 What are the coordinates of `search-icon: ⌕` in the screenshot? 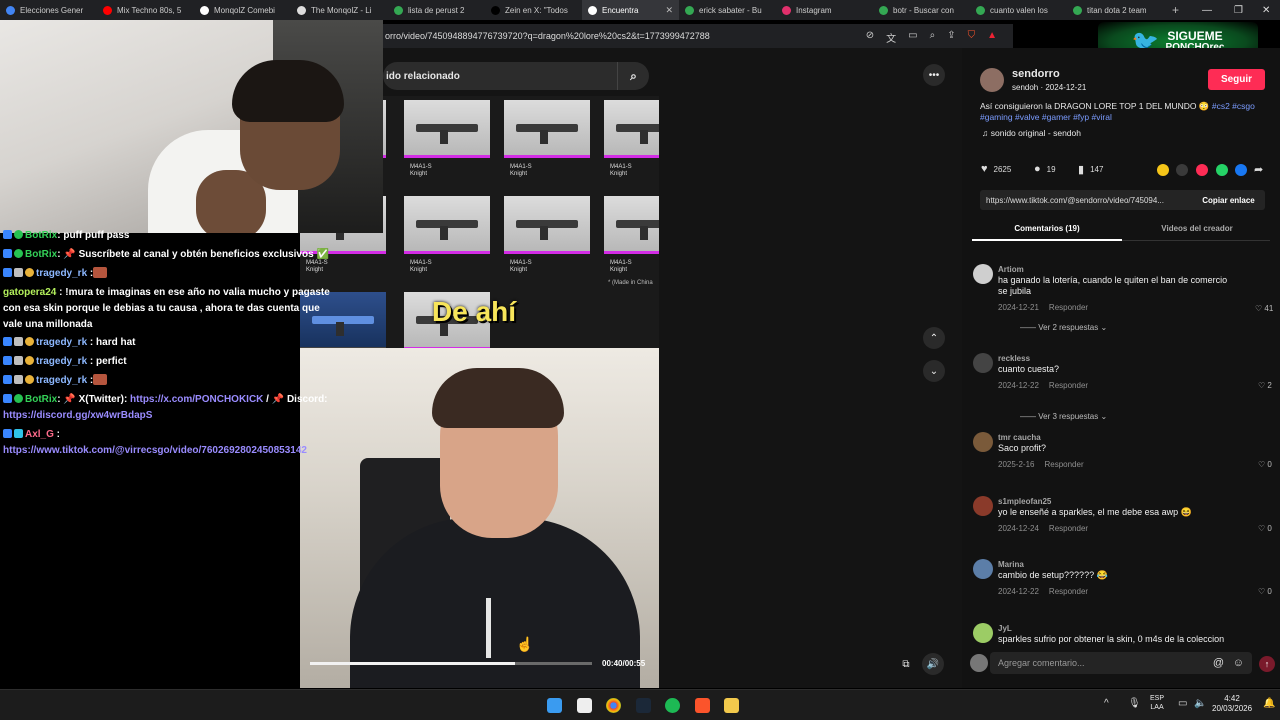 It's located at (633, 76).